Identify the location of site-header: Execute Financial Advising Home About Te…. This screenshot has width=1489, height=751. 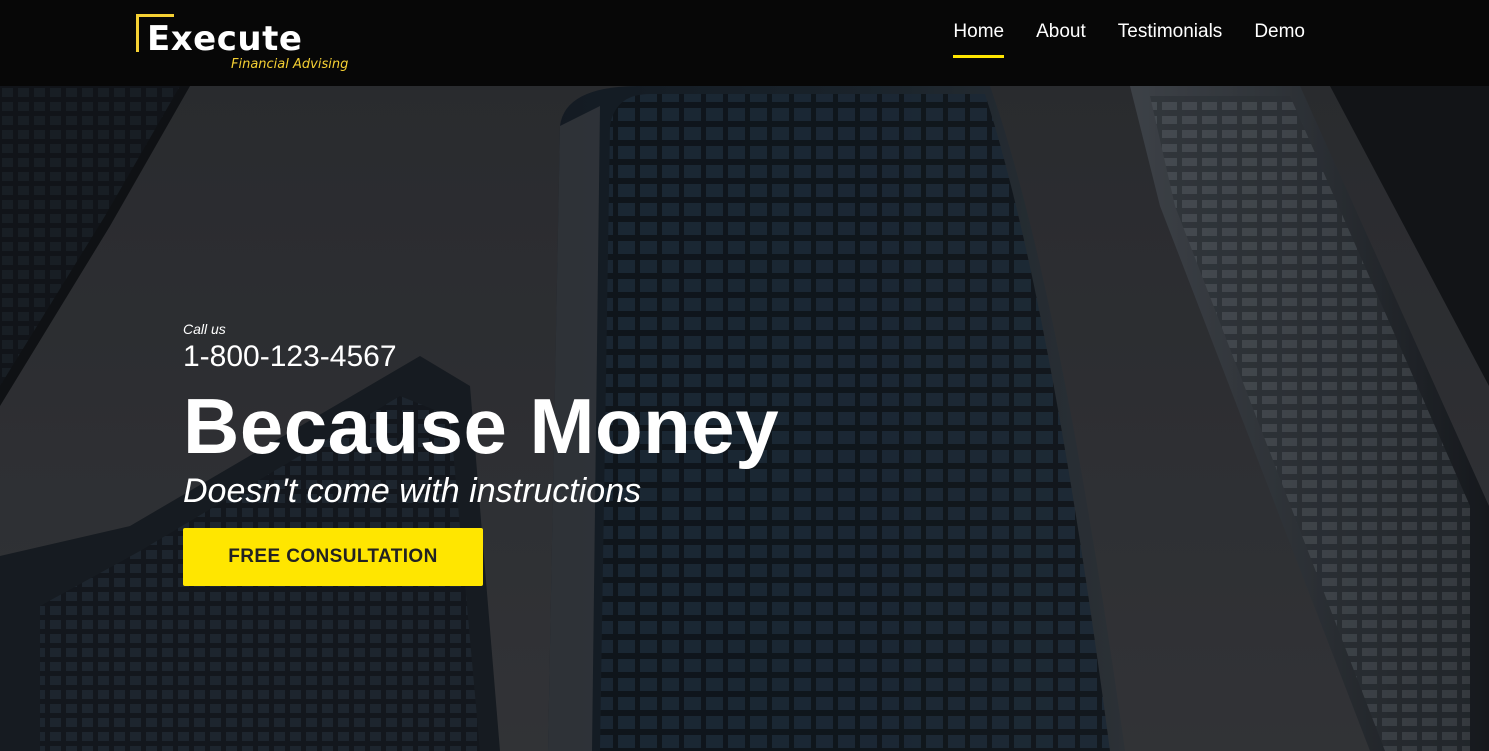
(744, 43).